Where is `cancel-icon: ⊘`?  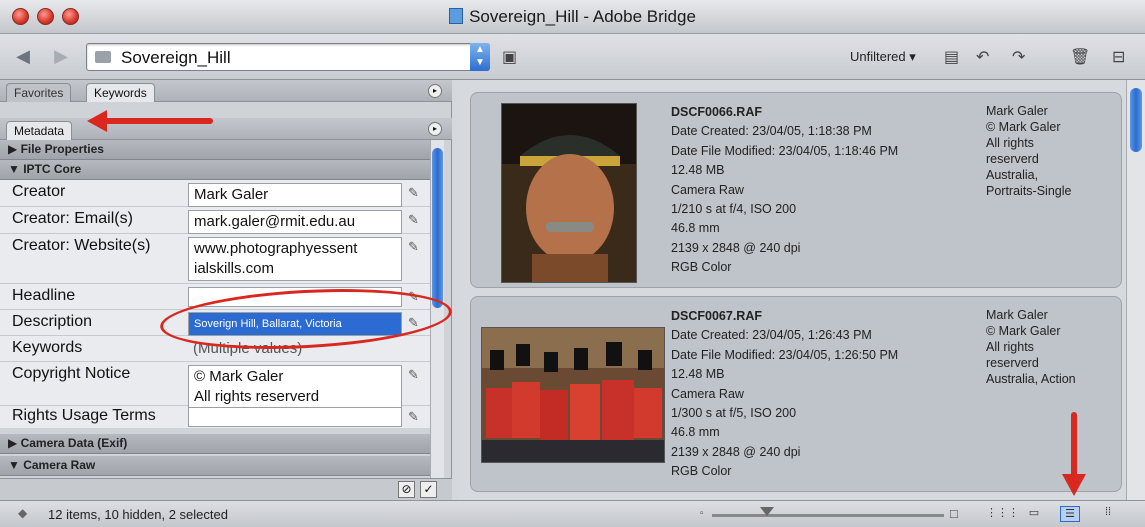 cancel-icon: ⊘ is located at coordinates (406, 489).